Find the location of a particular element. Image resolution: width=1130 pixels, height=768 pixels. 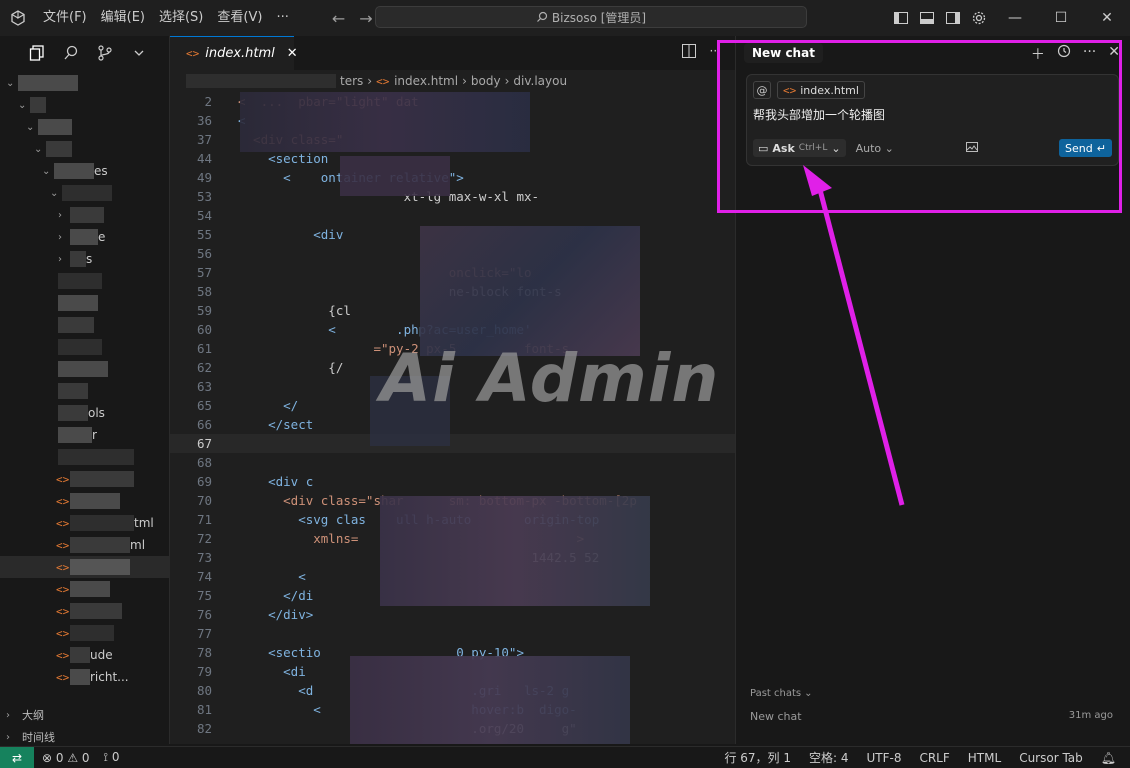

chevron-down-icon is located at coordinates (139, 53).